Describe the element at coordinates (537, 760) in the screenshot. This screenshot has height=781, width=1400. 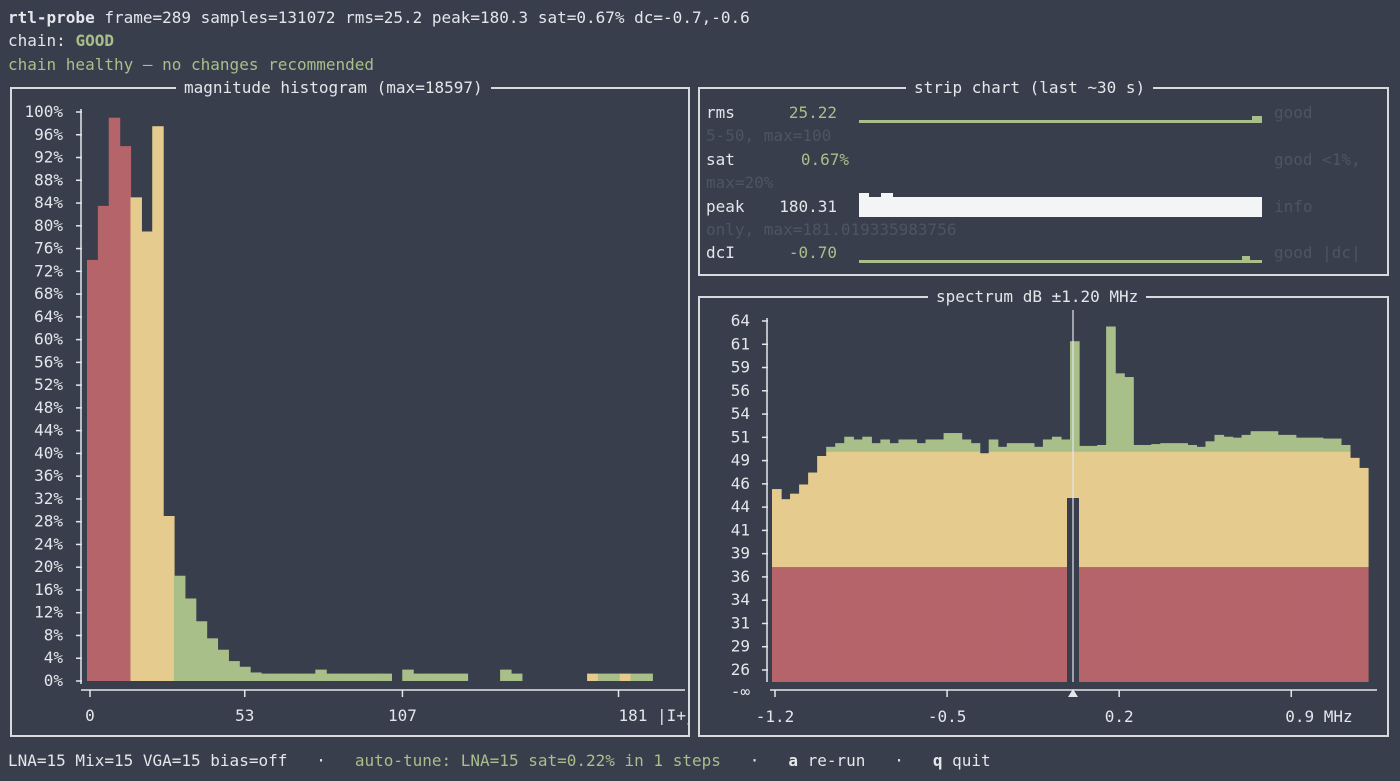
I see `autotune-status: auto-tune: LNA=15 sat=0.22% in 1 steps` at that location.